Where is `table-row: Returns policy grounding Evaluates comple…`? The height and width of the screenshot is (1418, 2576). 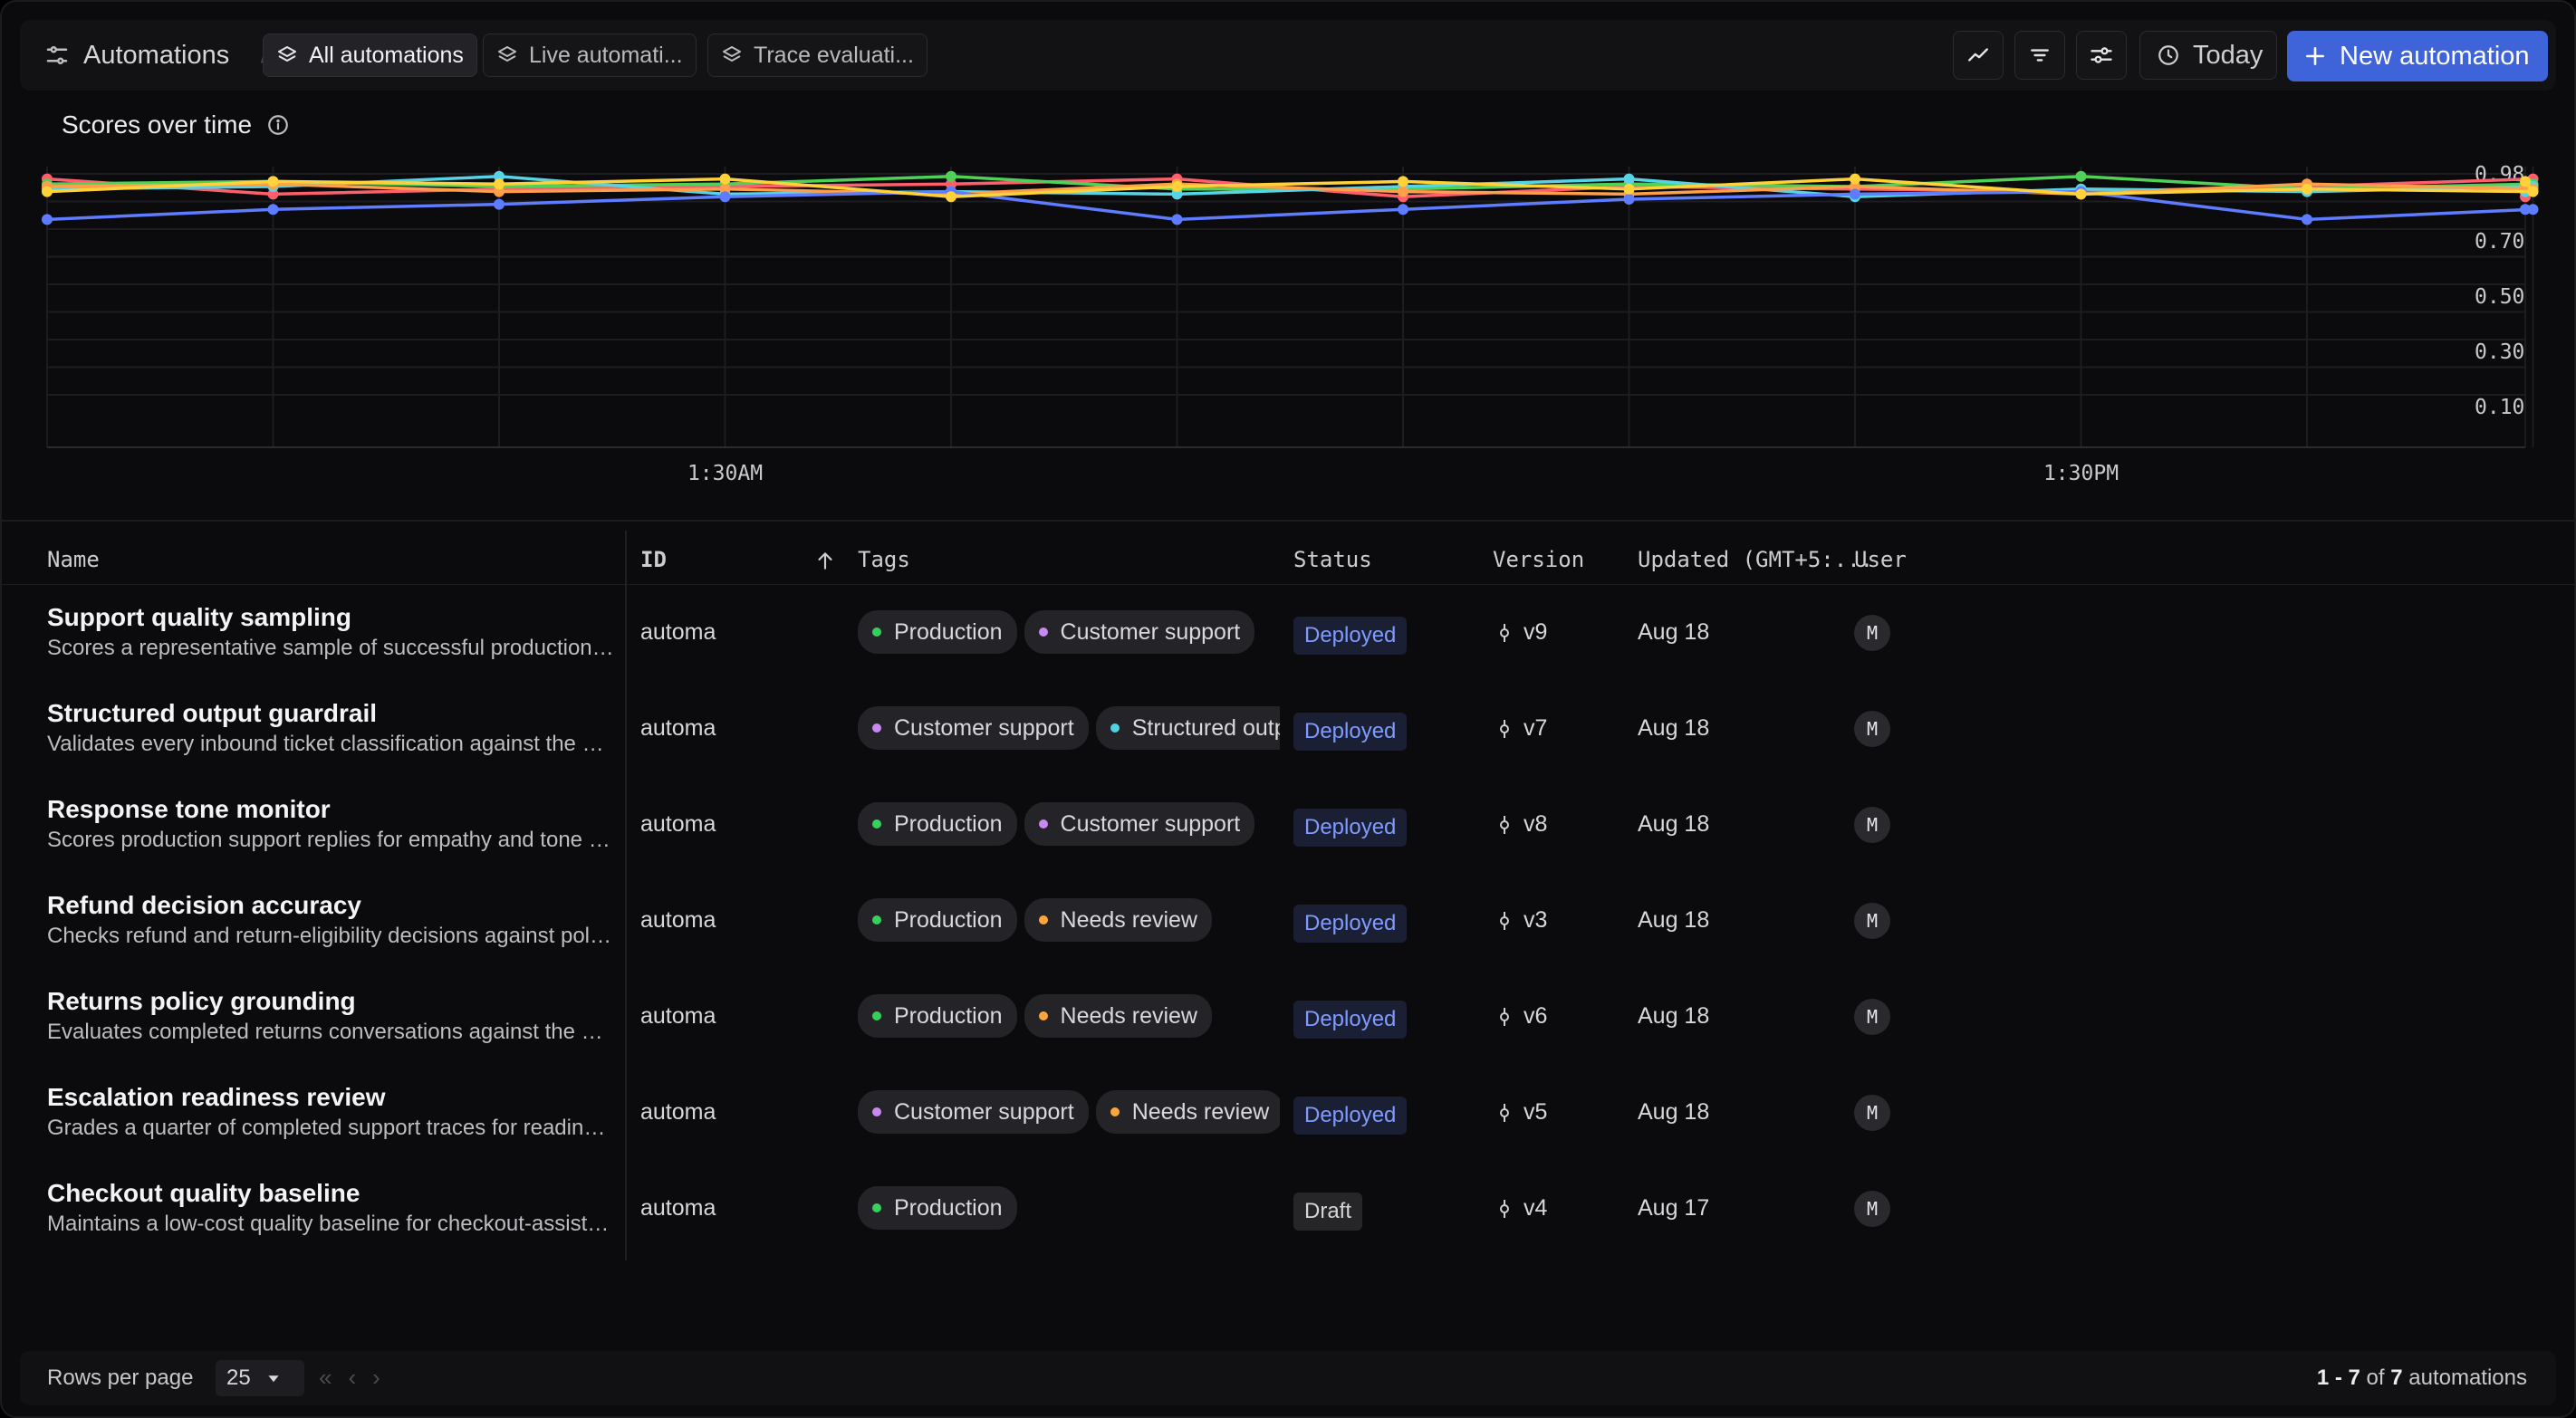
table-row: Returns policy grounding Evaluates comple… is located at coordinates (1288, 1017).